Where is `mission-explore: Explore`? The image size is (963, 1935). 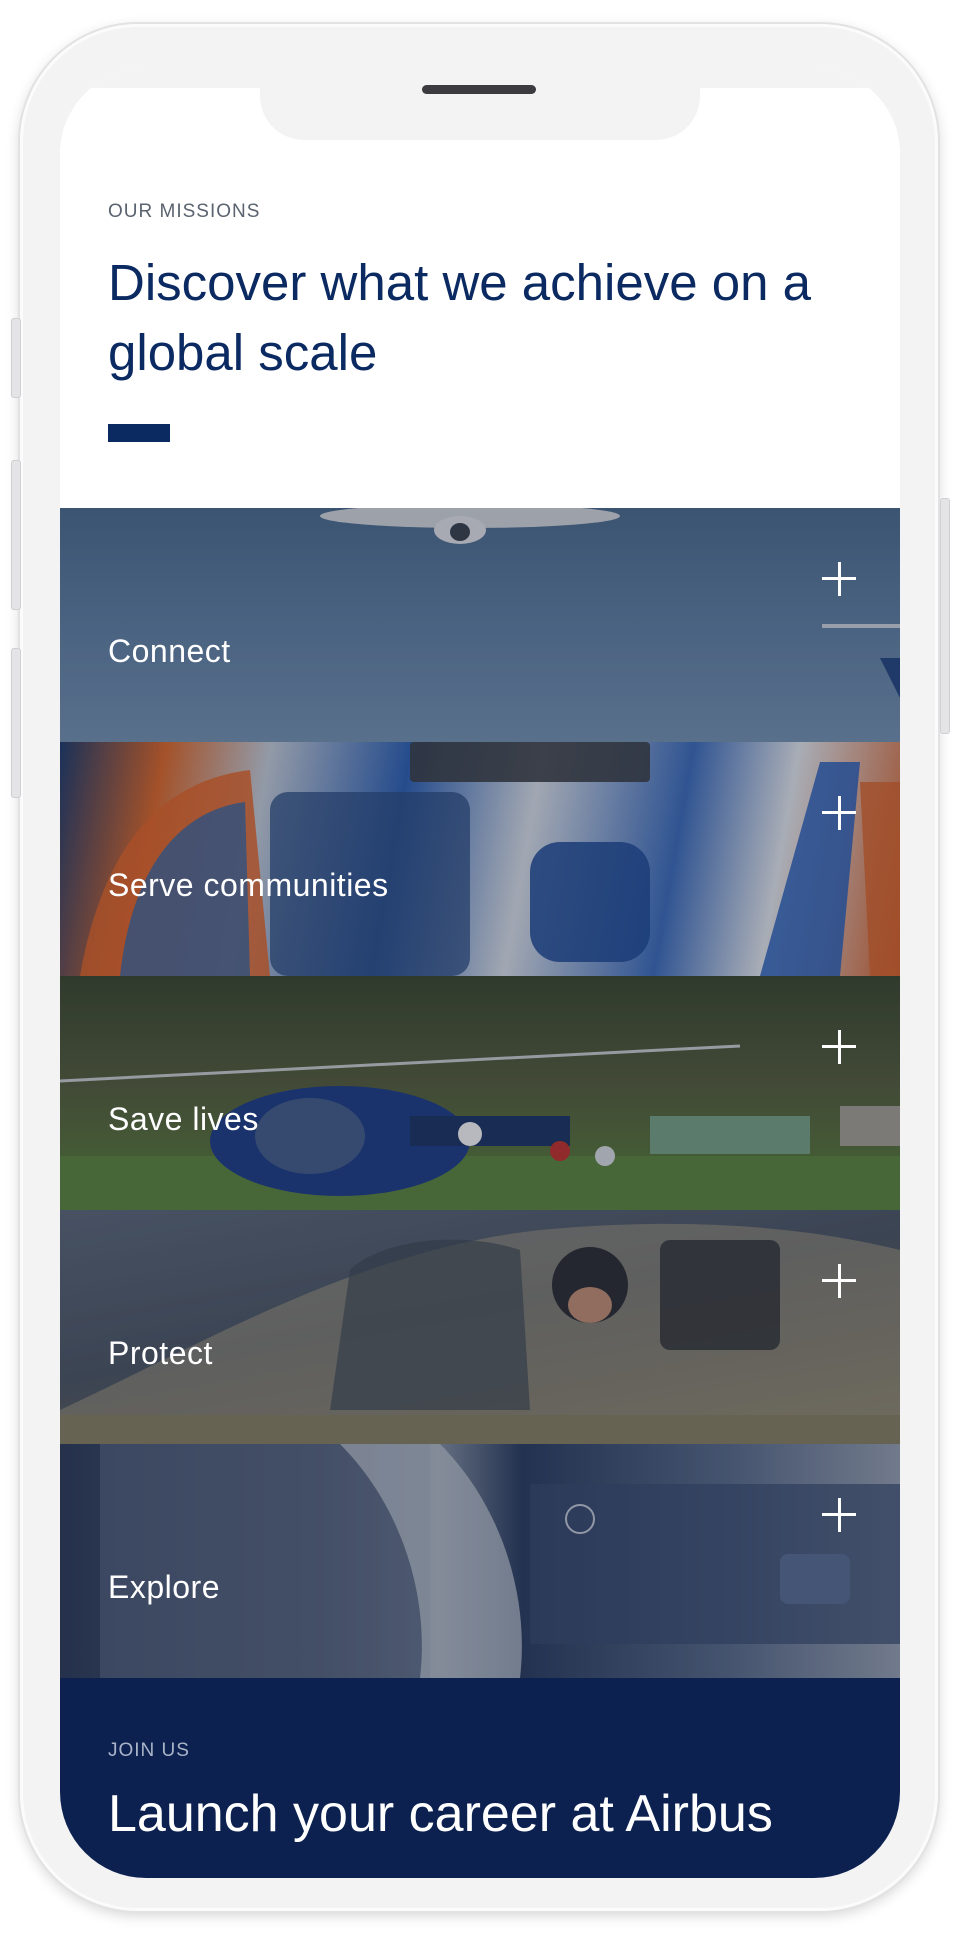
mission-explore: Explore is located at coordinates (480, 1561).